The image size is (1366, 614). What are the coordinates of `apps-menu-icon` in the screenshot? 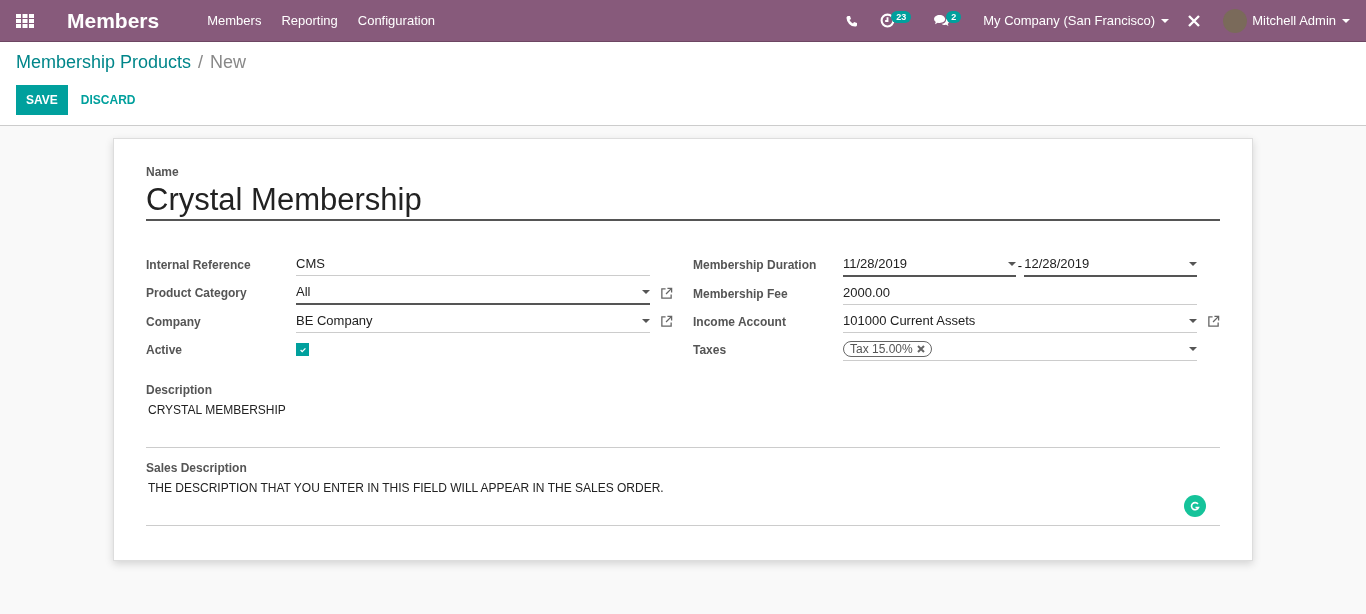 It's located at (25, 20).